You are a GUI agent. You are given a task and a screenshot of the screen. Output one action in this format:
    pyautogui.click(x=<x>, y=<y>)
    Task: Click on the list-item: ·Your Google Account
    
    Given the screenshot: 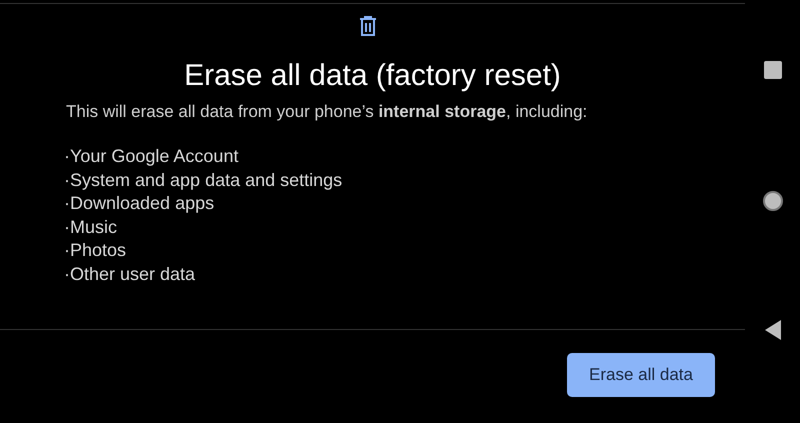 What is the action you would take?
    pyautogui.click(x=152, y=156)
    